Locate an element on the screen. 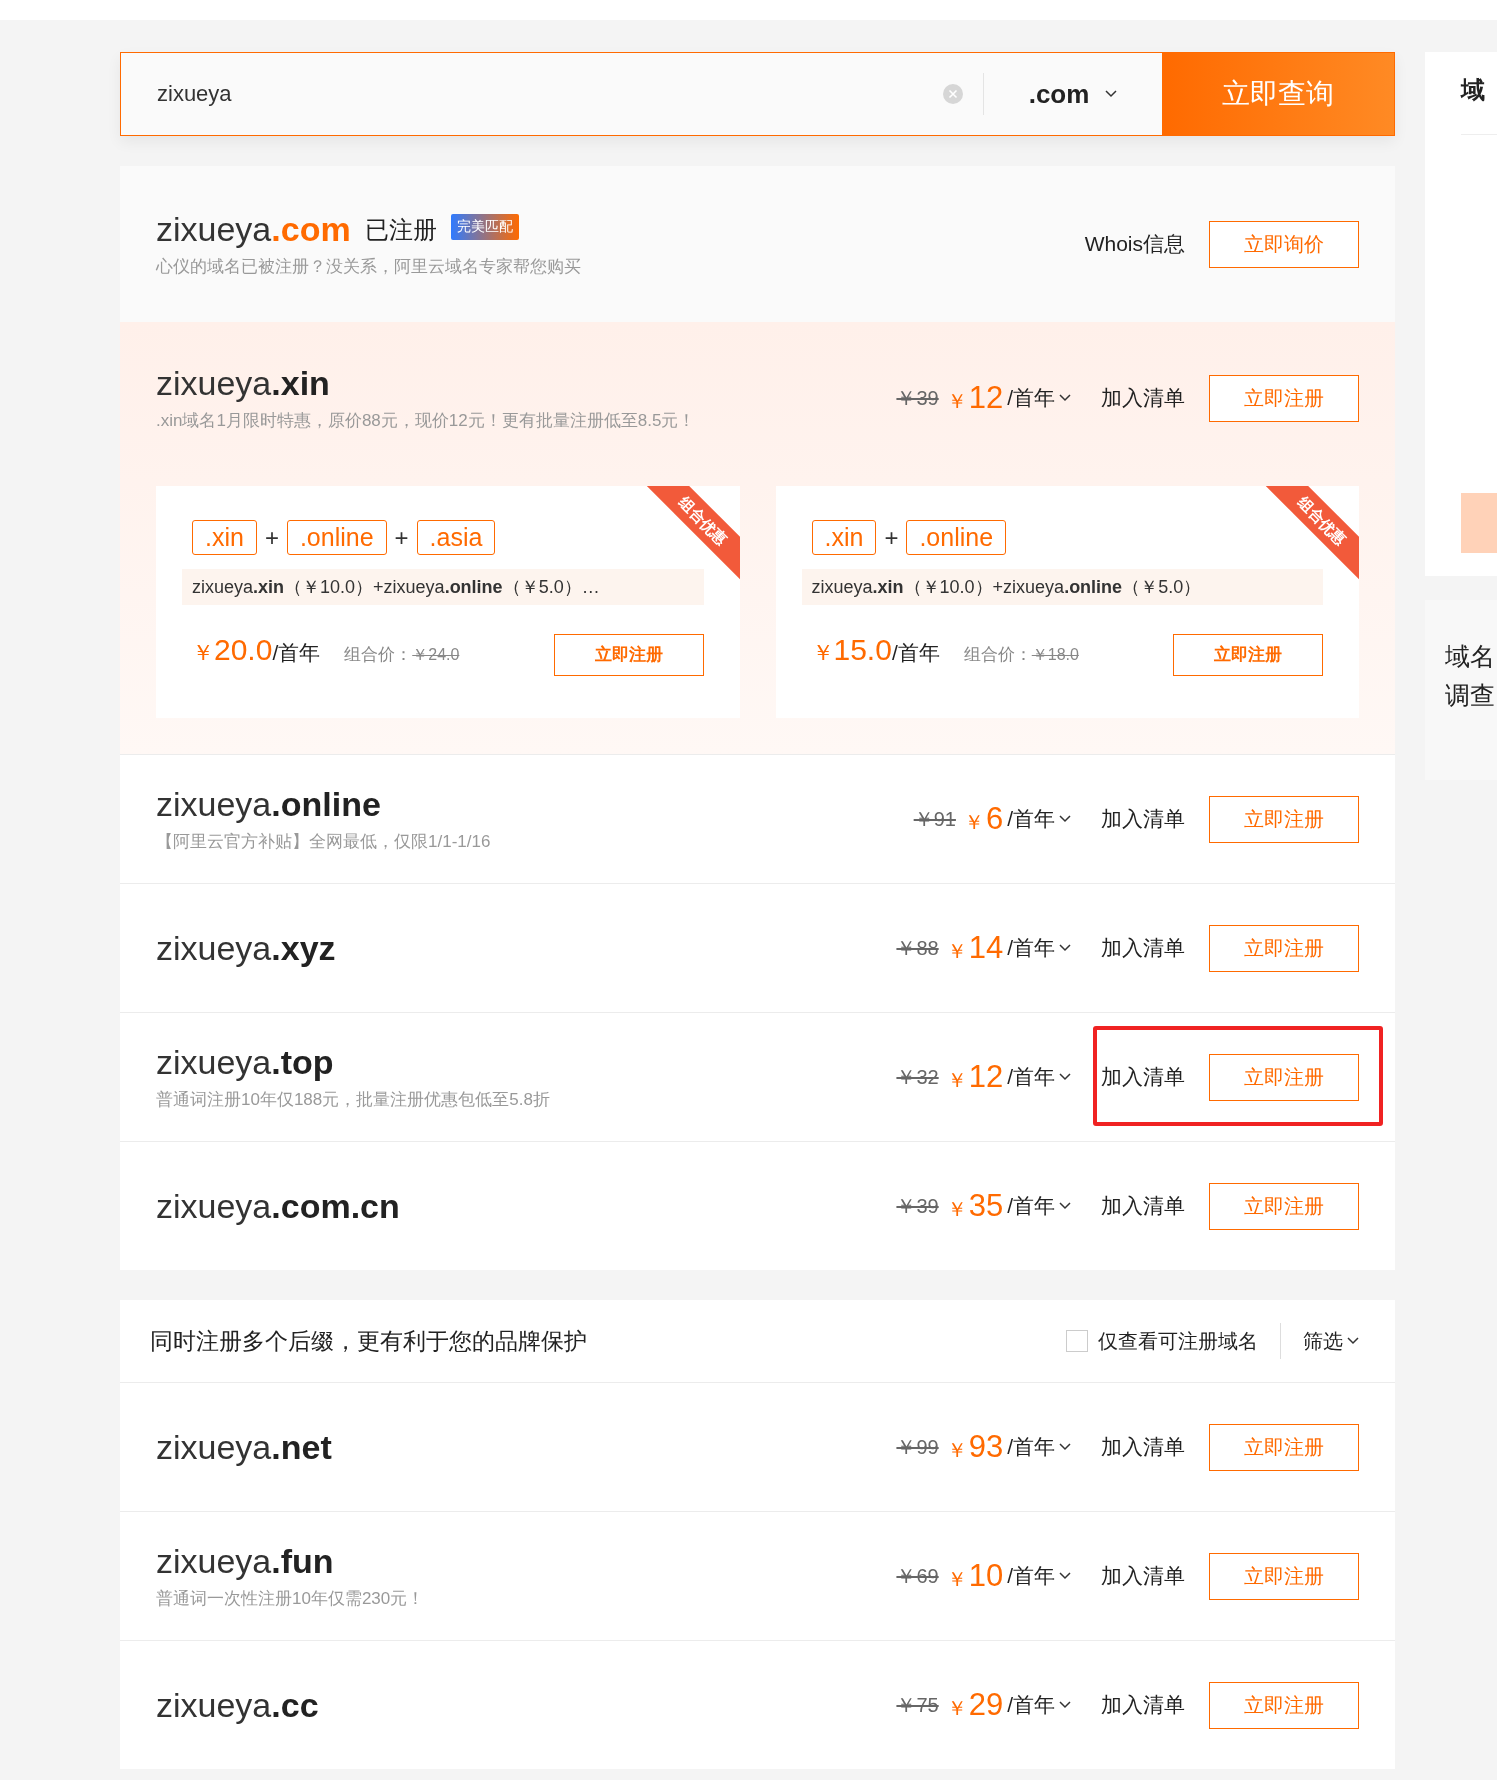 This screenshot has height=1780, width=1497. price: ￥14 is located at coordinates (975, 948).